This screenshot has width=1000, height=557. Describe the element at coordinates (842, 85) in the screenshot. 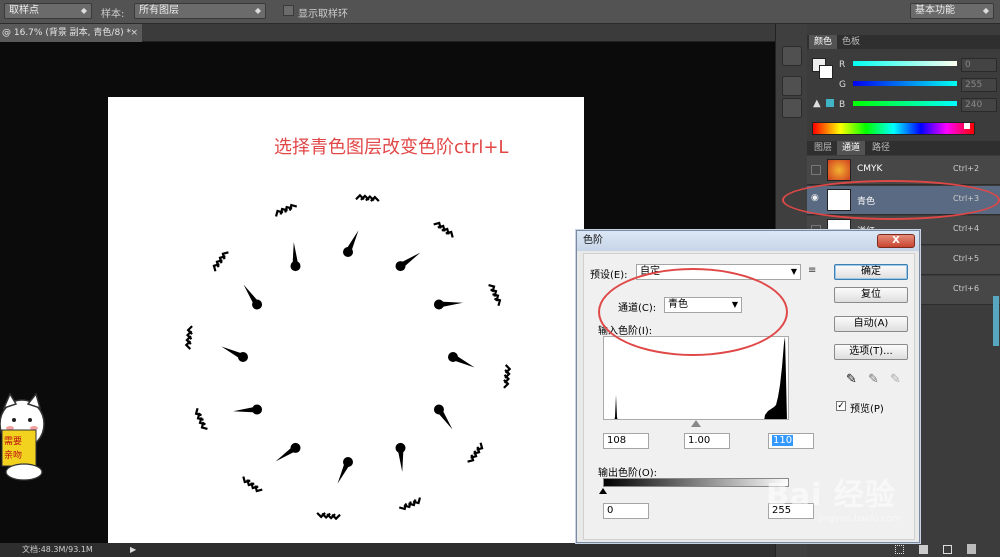

I see `slider-label-g: G` at that location.